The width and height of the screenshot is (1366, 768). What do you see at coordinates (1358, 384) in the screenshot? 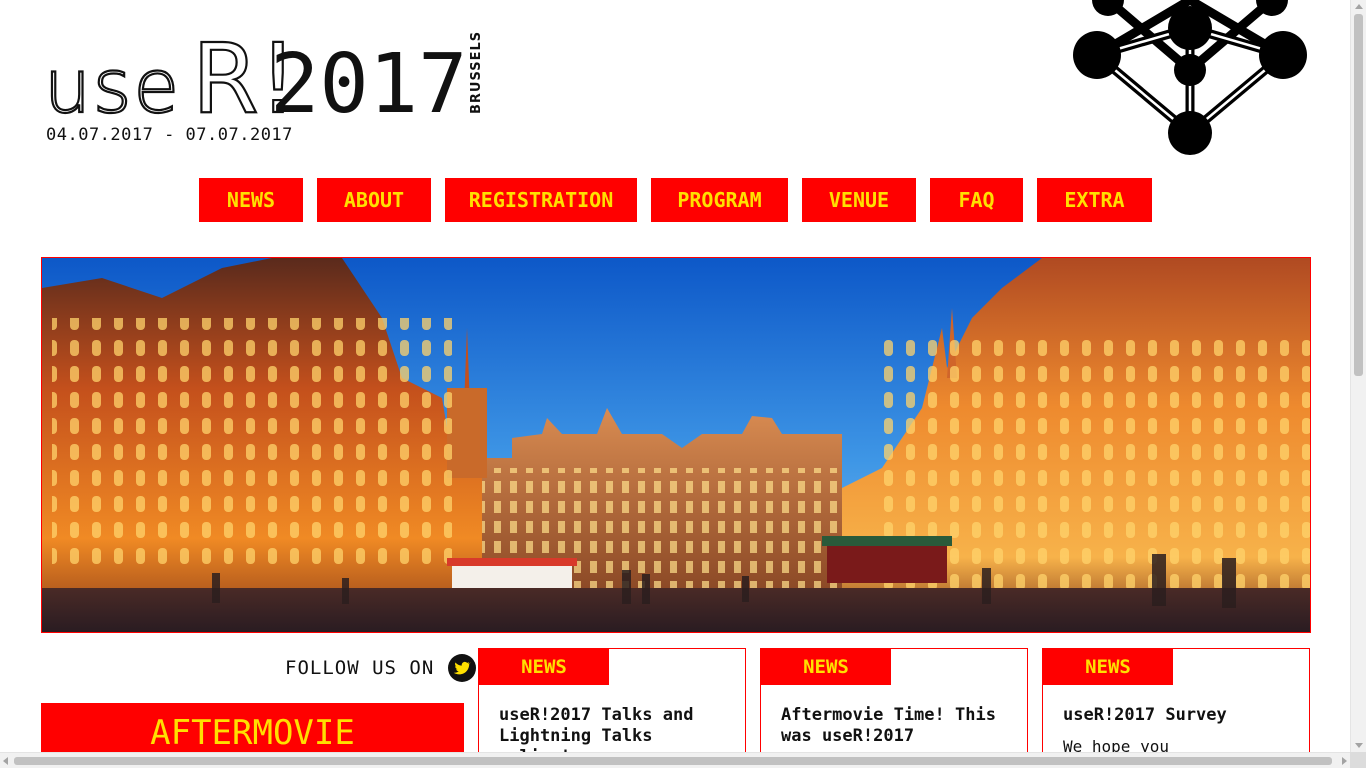
I see `vertical-scrollbar` at bounding box center [1358, 384].